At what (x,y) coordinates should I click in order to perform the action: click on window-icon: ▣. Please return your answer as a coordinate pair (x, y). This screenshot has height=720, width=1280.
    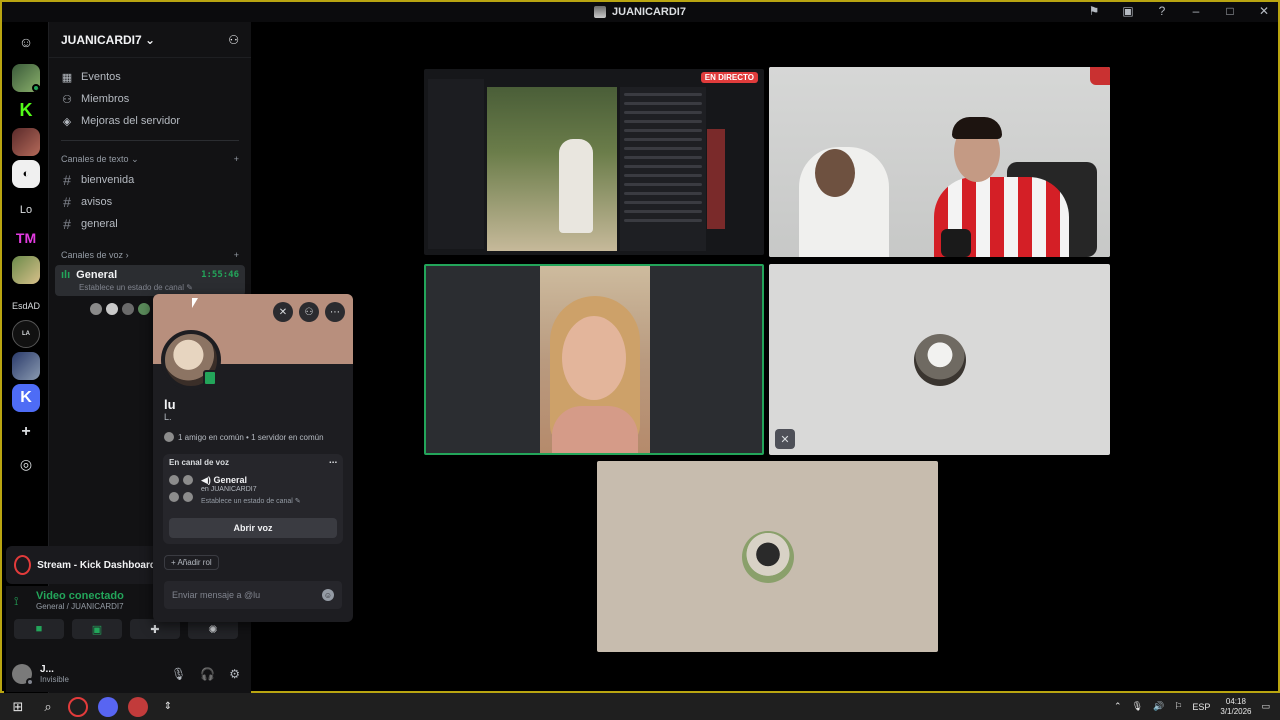
    Looking at the image, I should click on (1128, 11).